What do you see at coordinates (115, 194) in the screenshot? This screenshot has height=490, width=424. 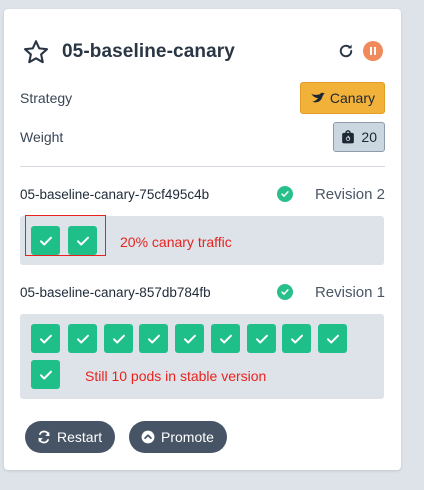 I see `replicaset-name: 05-baseline-canary-75cf495c4b` at bounding box center [115, 194].